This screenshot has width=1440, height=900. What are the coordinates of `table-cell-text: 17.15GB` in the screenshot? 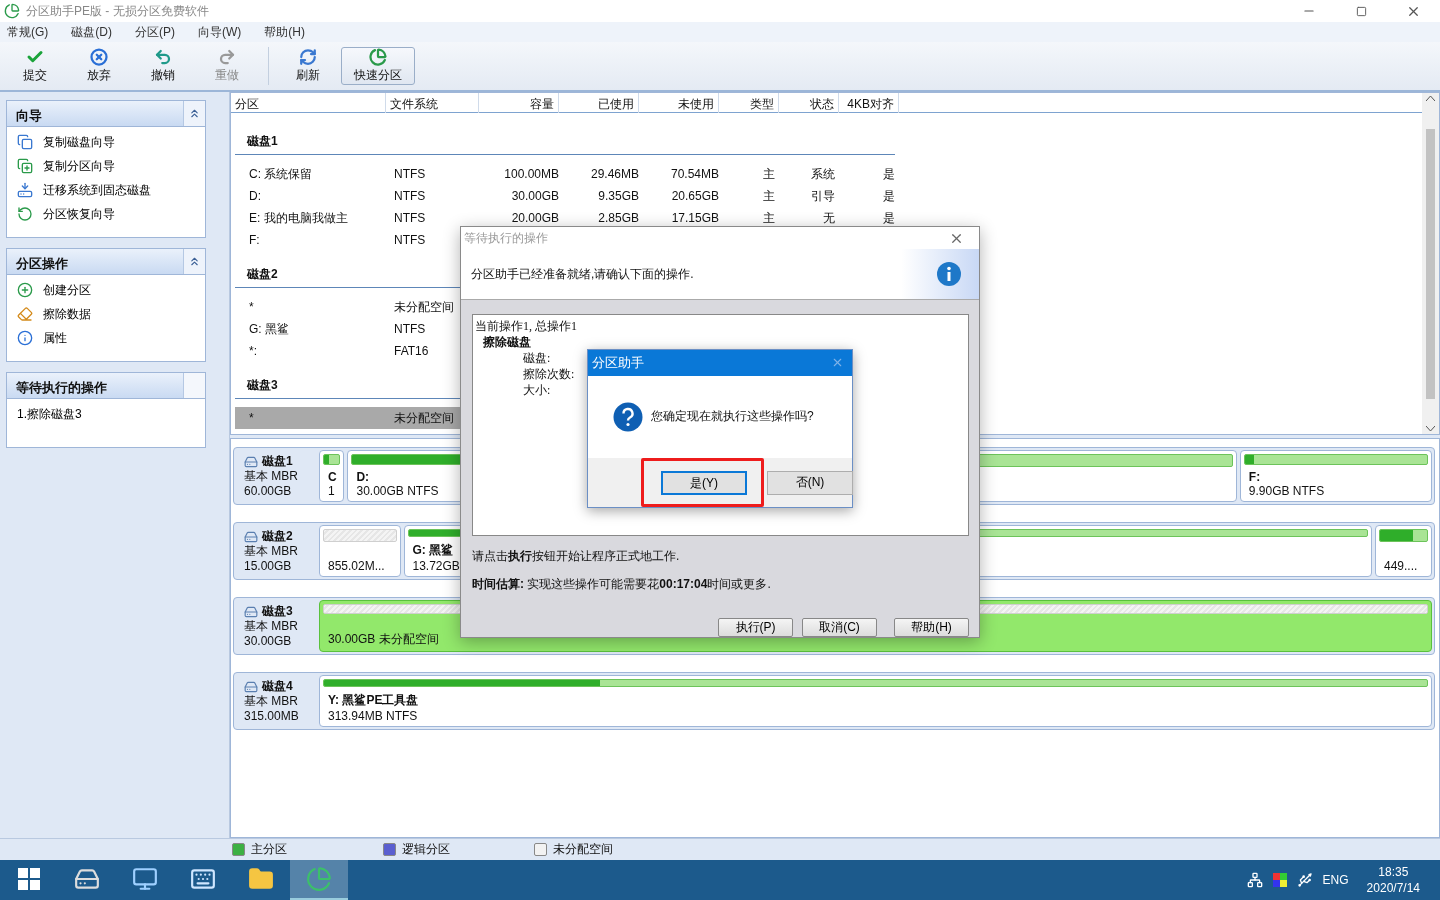 It's located at (695, 218).